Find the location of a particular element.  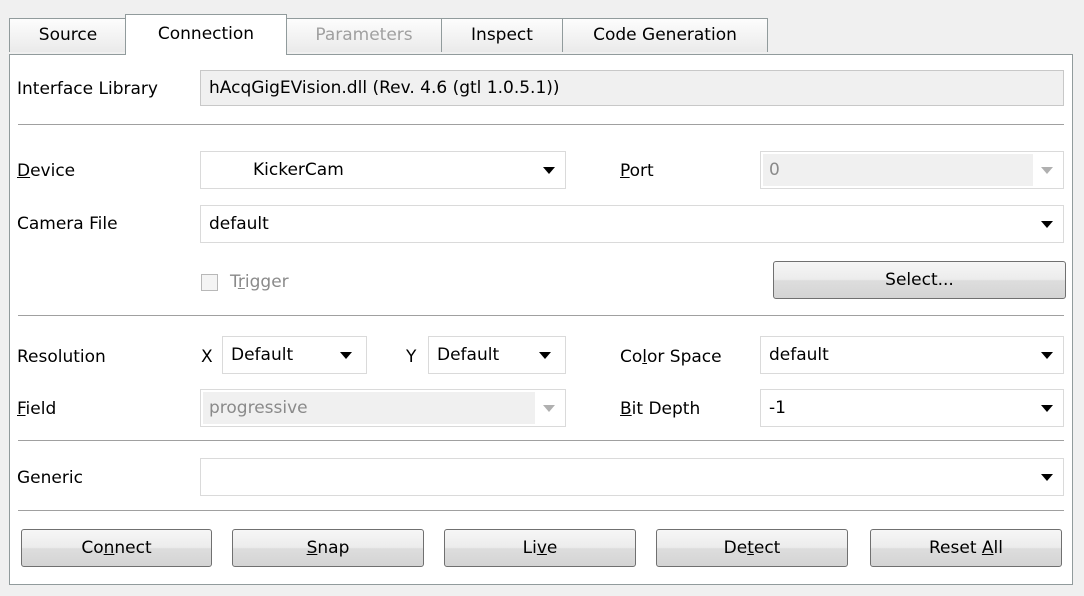

resolution-y-label: Y is located at coordinates (411, 357).